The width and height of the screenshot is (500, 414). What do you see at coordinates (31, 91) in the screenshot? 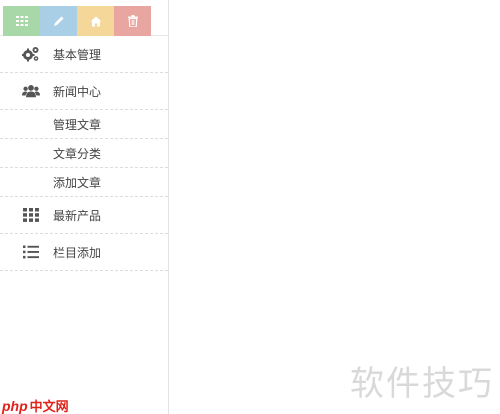
I see `users-icon` at bounding box center [31, 91].